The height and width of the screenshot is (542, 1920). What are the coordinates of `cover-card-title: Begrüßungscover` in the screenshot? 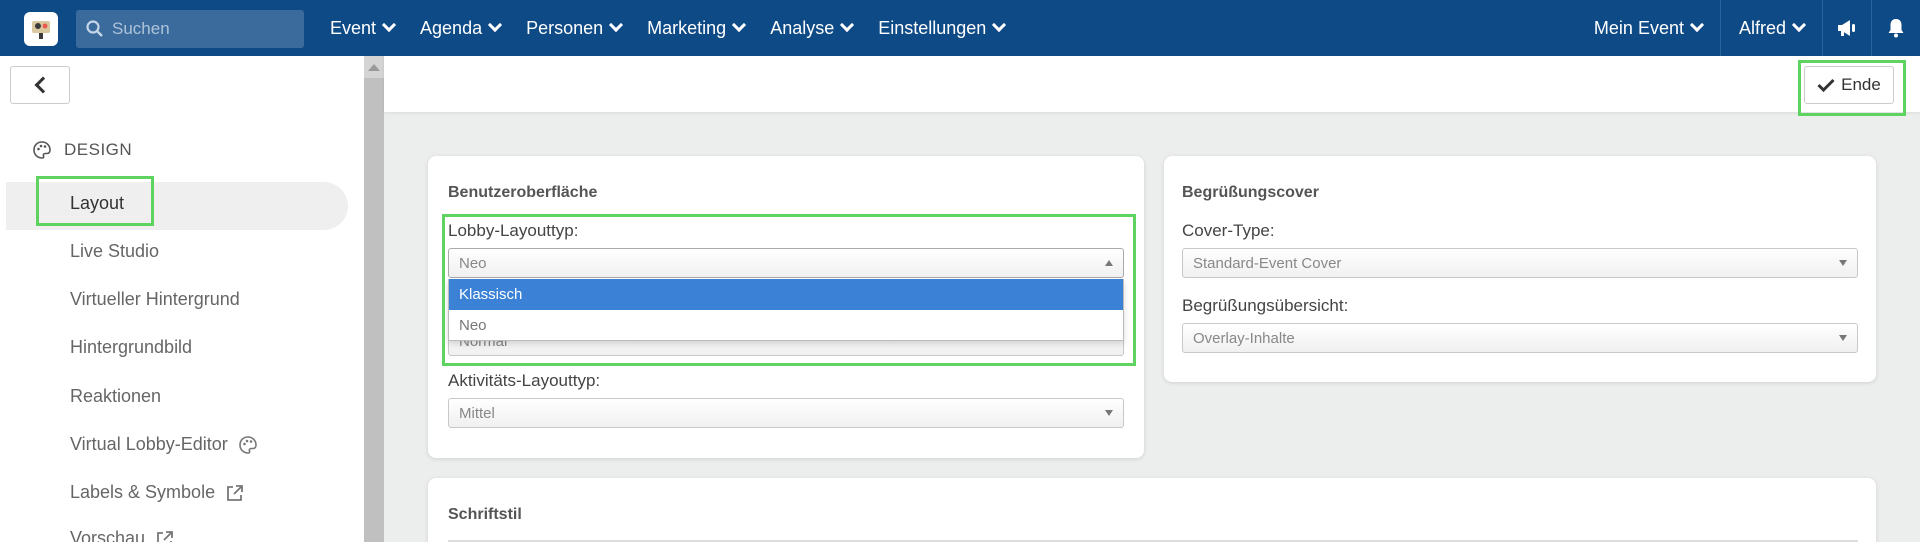 It's located at (1250, 192).